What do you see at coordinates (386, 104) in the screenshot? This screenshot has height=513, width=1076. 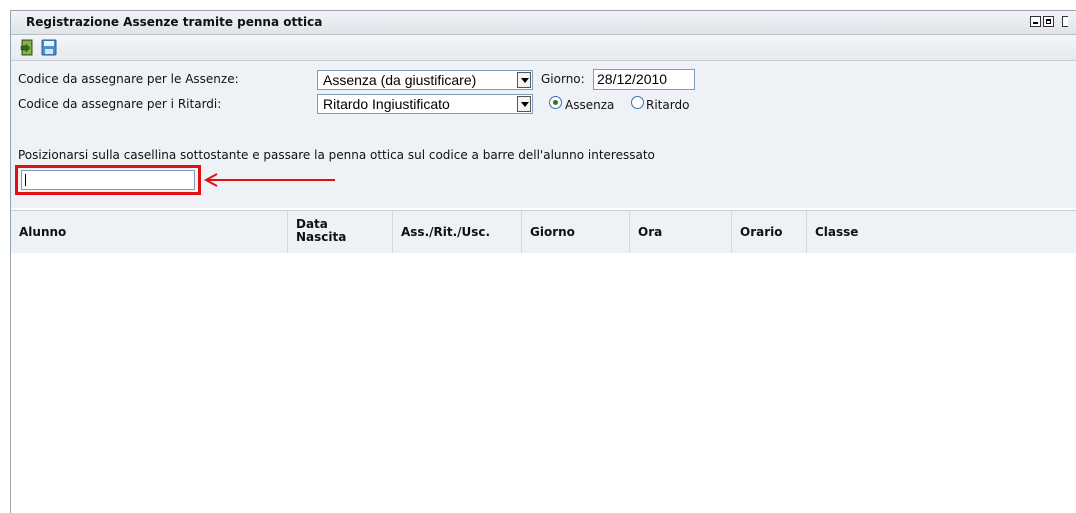 I see `delay-code-value: Ritardo Ingiustificato` at bounding box center [386, 104].